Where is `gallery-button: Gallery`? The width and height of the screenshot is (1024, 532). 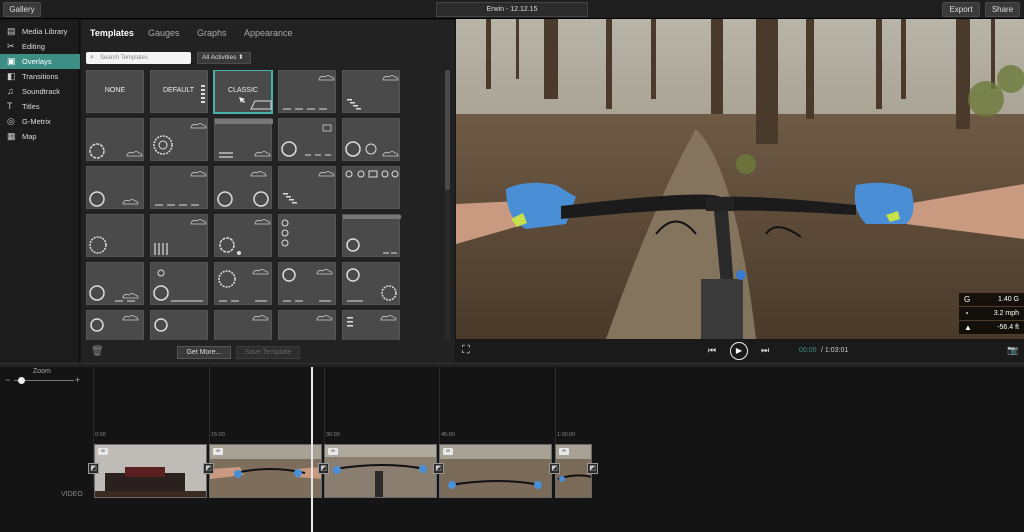
gallery-button: Gallery is located at coordinates (22, 9).